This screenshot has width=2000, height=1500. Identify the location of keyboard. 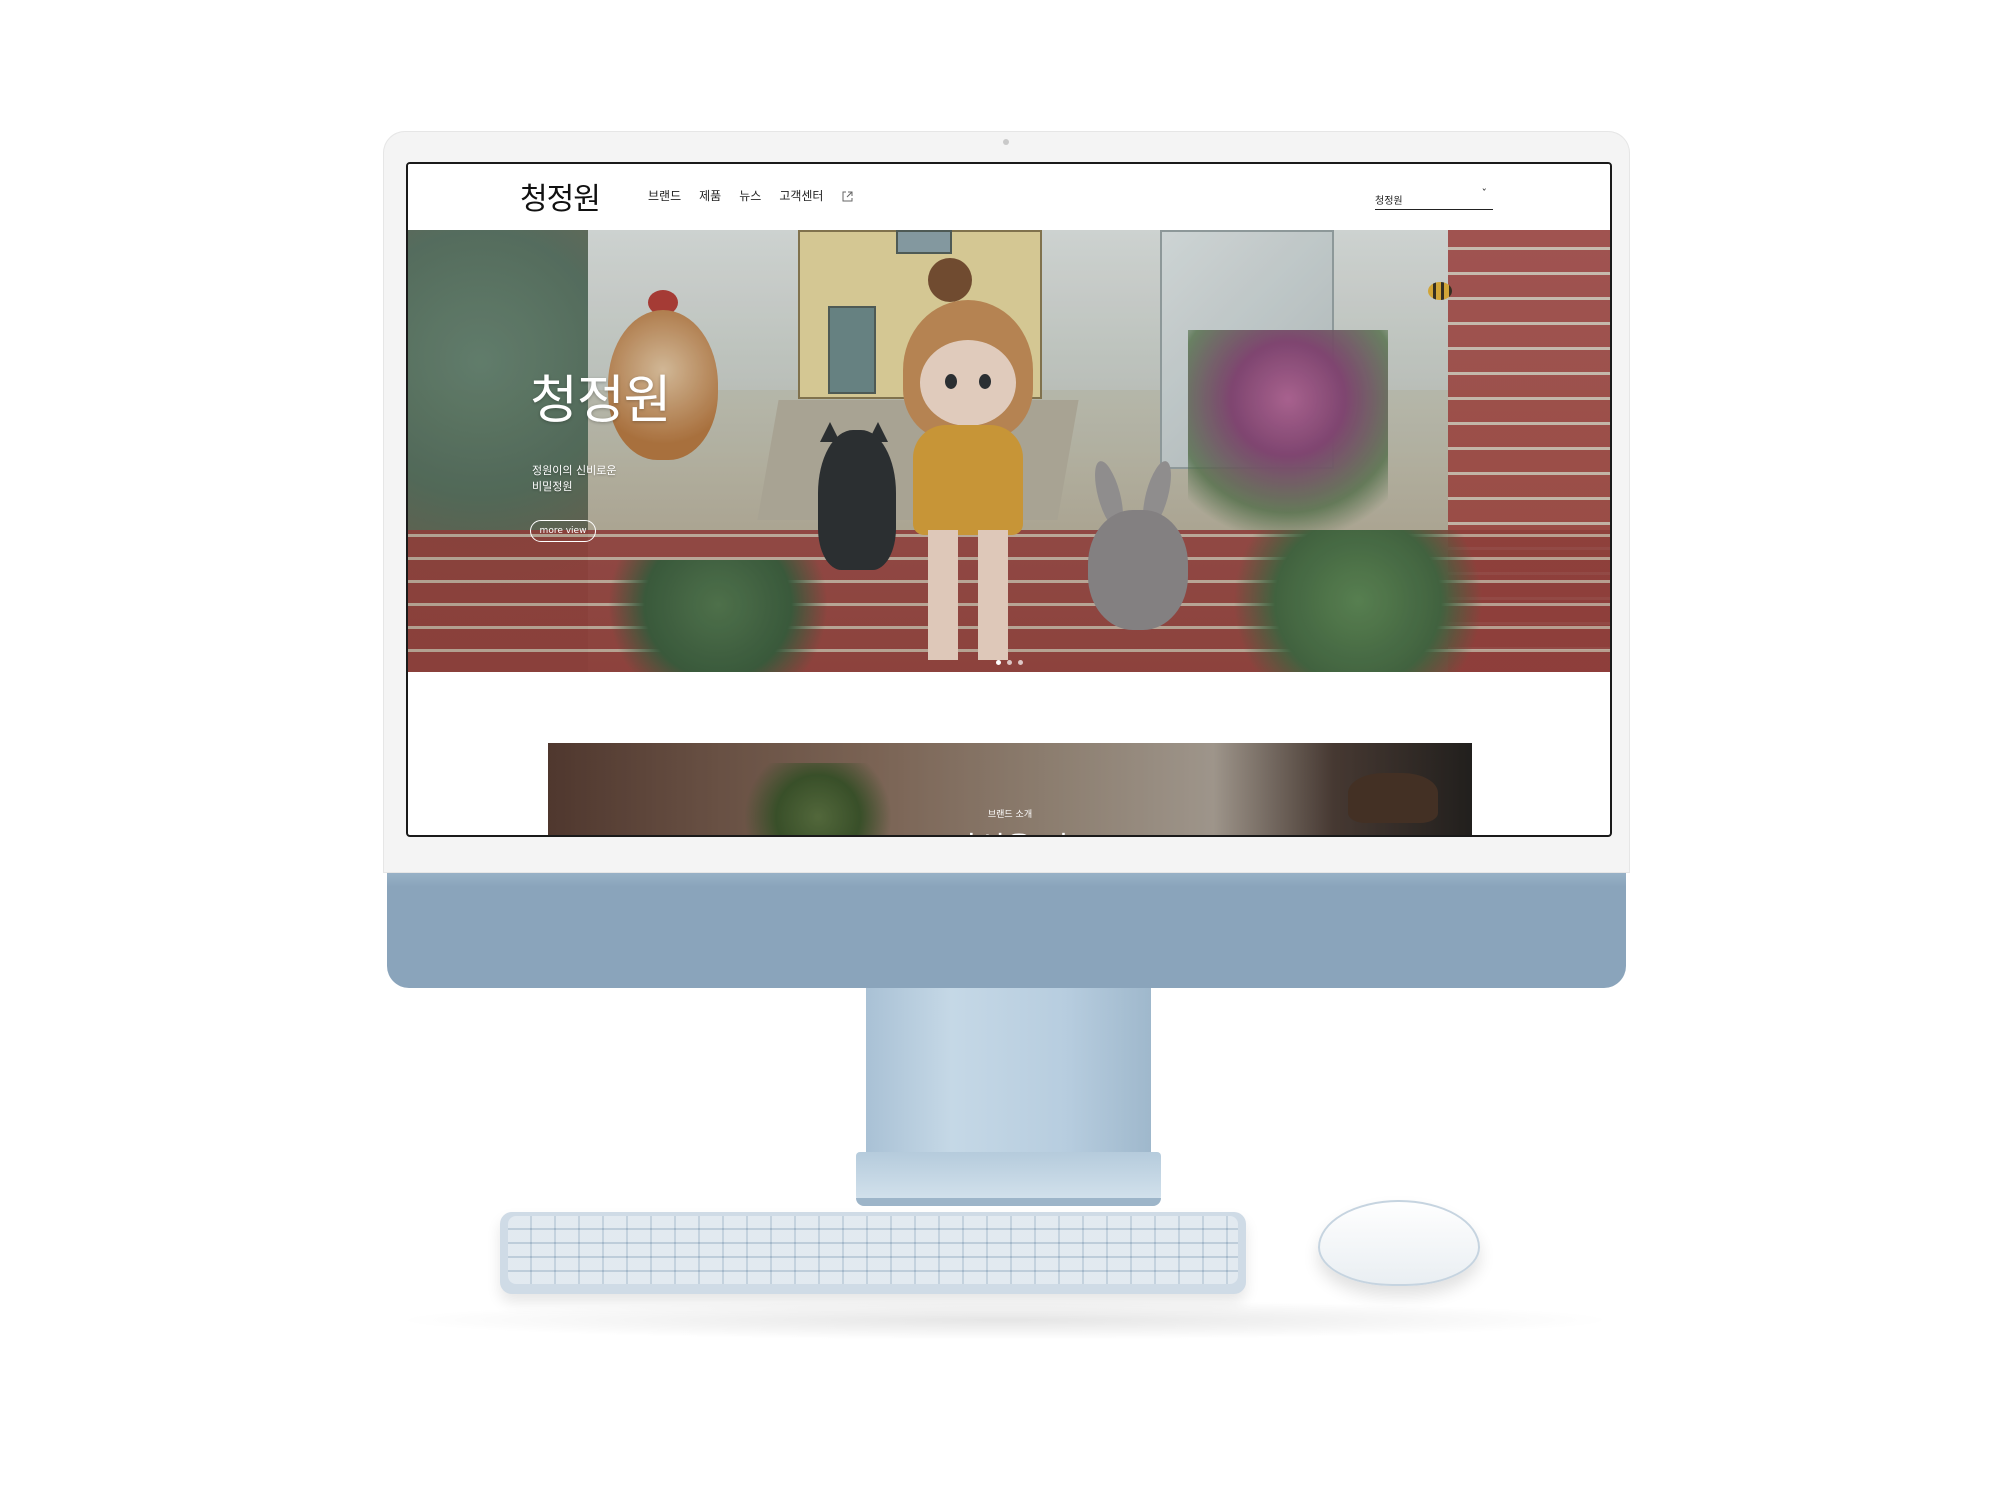
(873, 1253).